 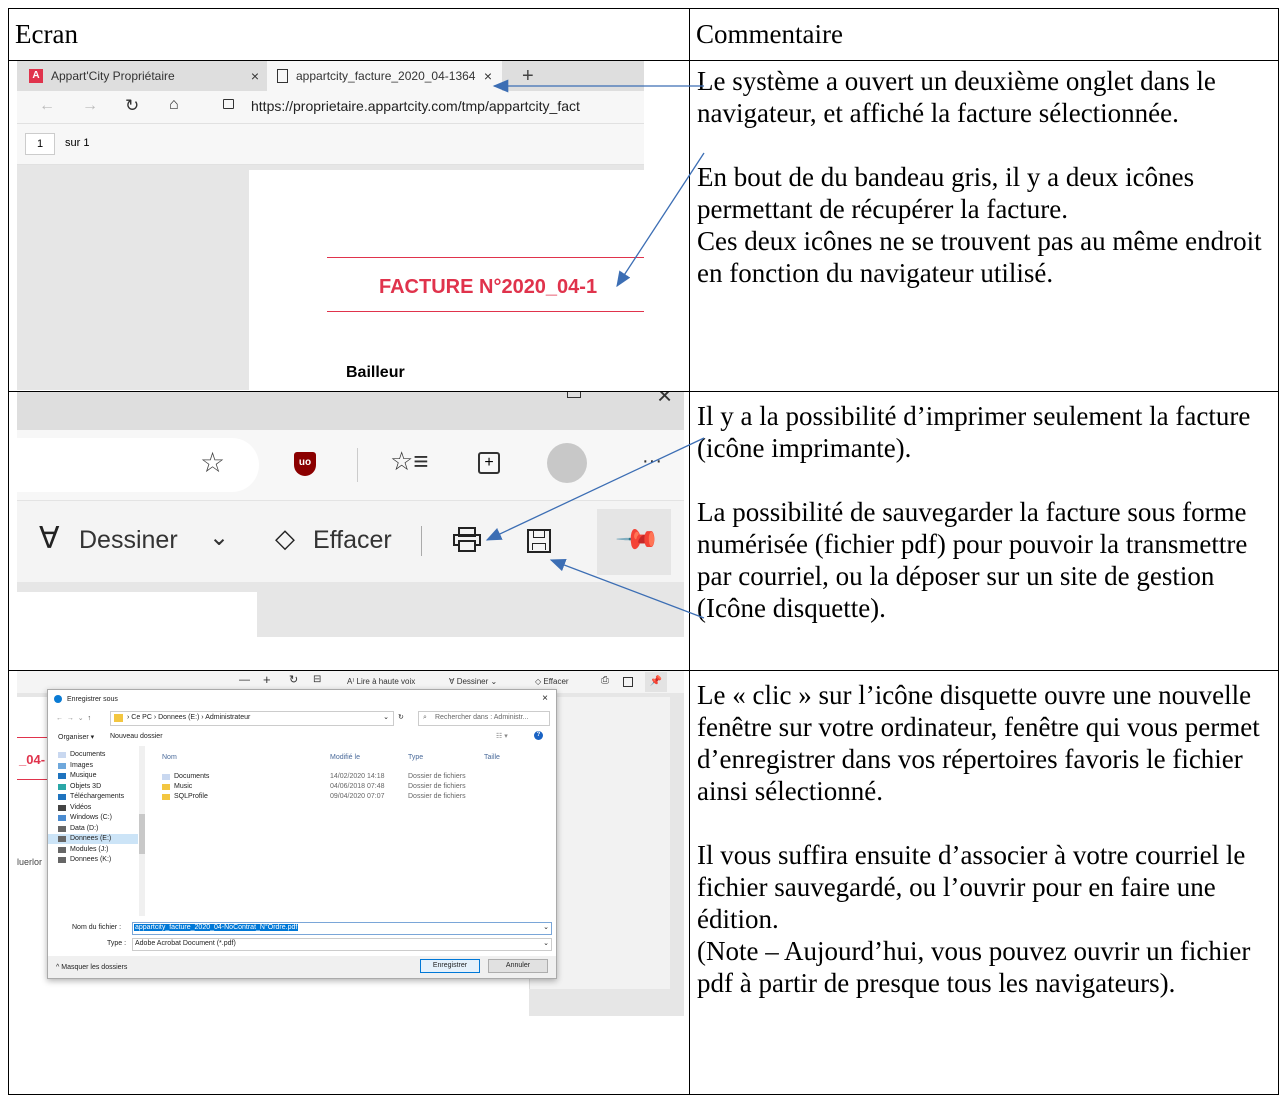 I want to click on new-tab-icon: +, so click(x=528, y=76).